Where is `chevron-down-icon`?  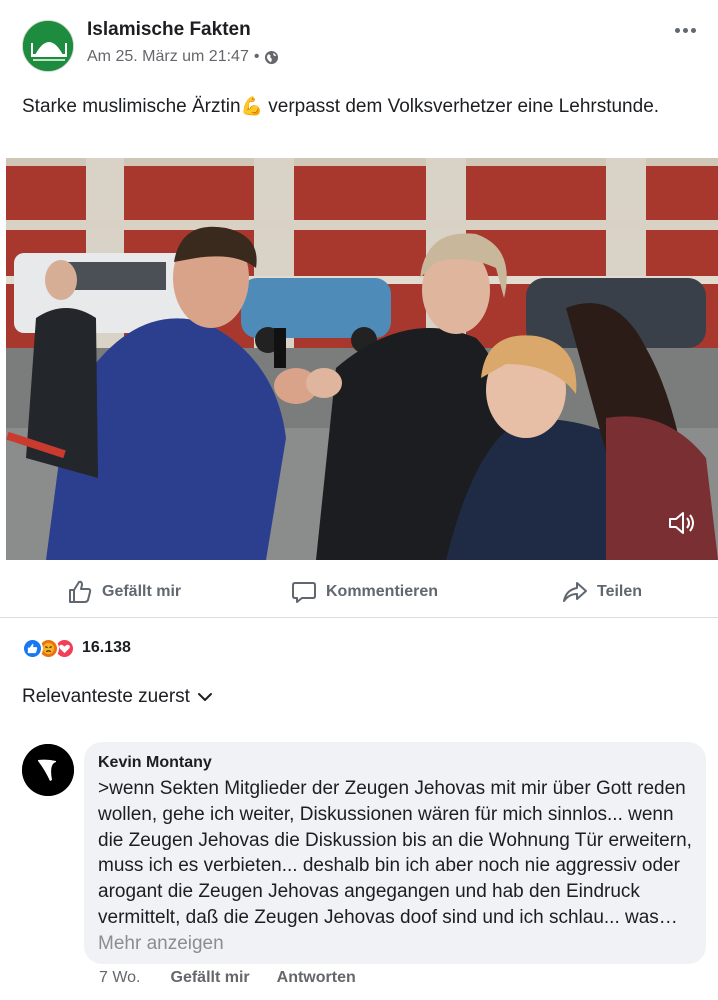
chevron-down-icon is located at coordinates (204, 697).